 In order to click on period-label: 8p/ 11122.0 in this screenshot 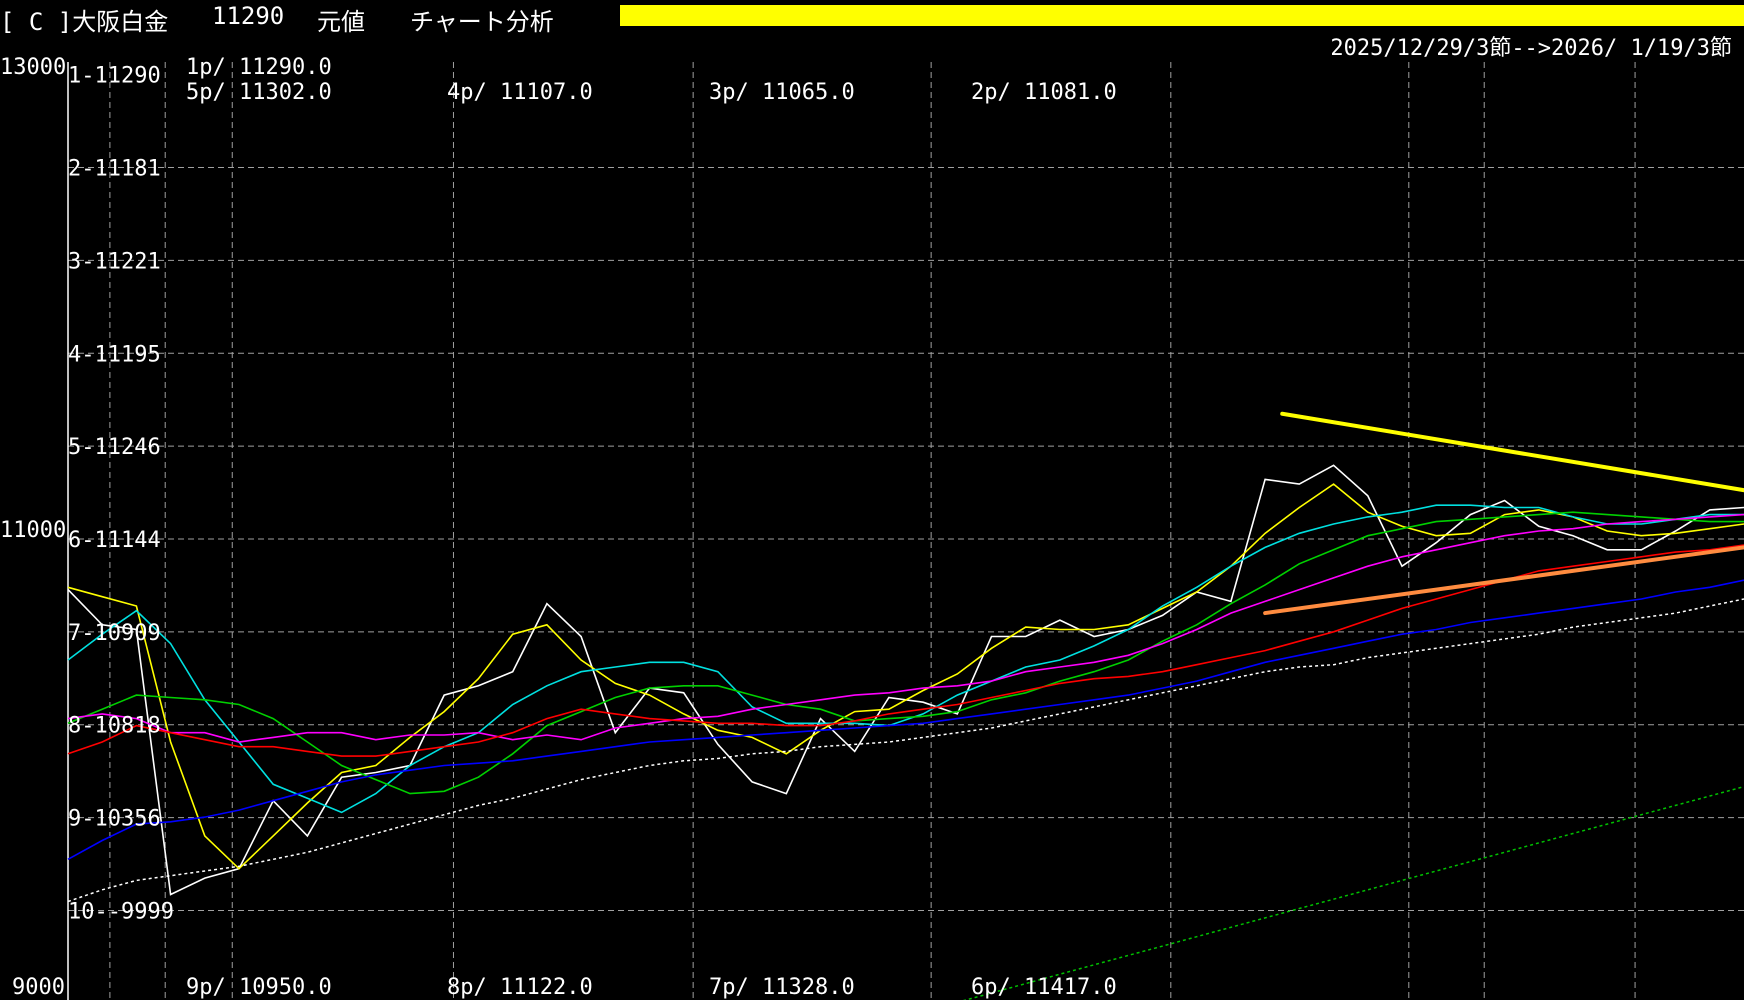, I will do `click(520, 987)`.